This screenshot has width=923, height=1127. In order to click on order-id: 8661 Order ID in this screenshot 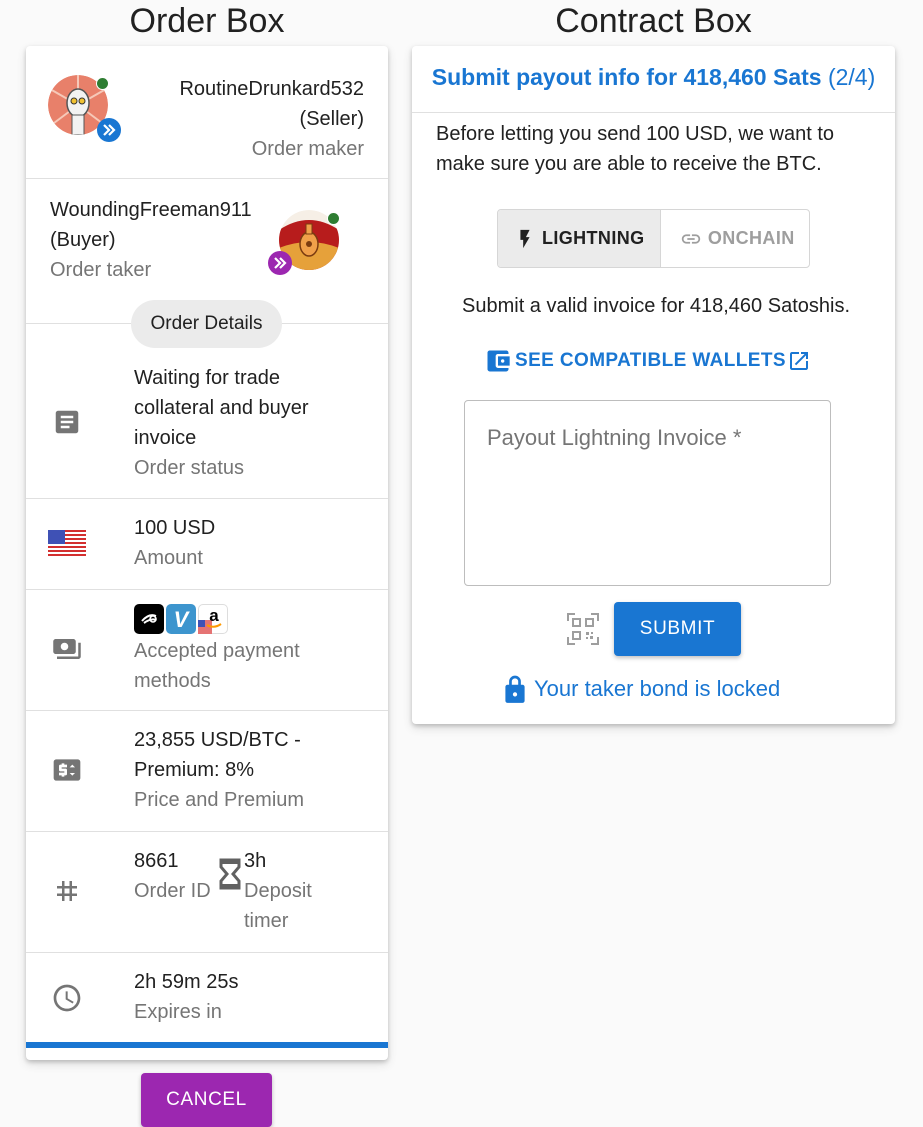, I will do `click(172, 876)`.